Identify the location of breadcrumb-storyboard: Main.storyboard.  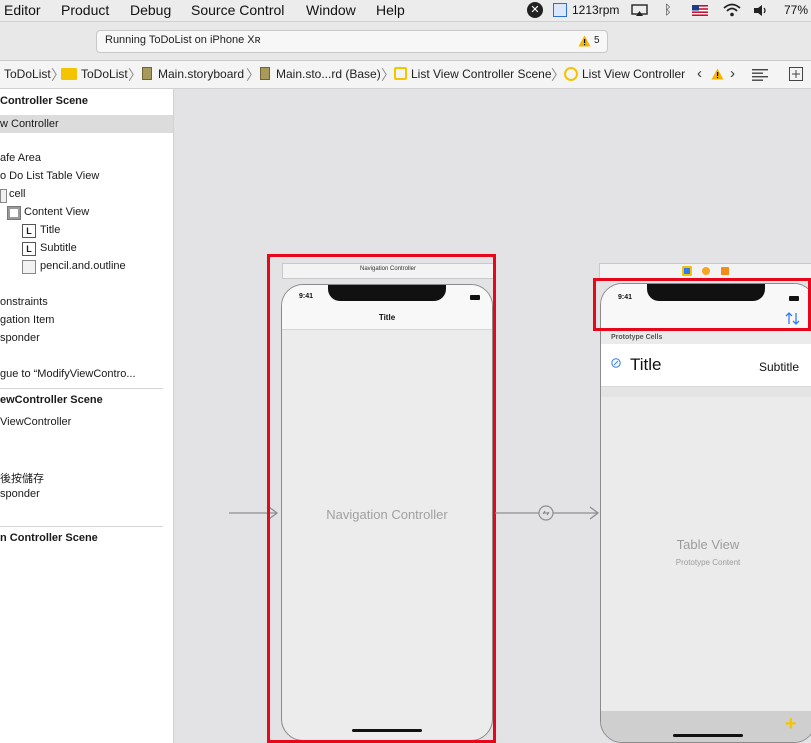
(201, 74).